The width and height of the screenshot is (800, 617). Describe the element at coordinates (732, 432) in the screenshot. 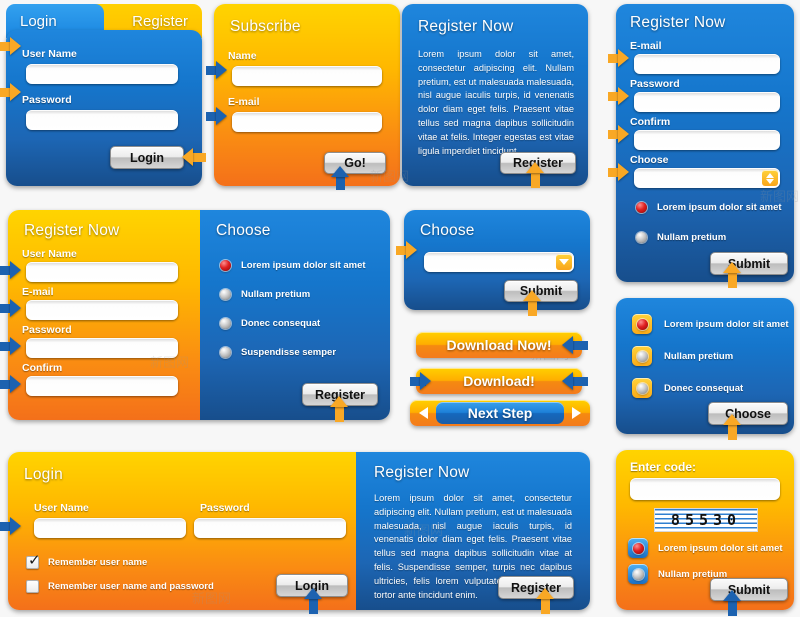

I see `choose-boxed-submit-arrow-stem` at that location.